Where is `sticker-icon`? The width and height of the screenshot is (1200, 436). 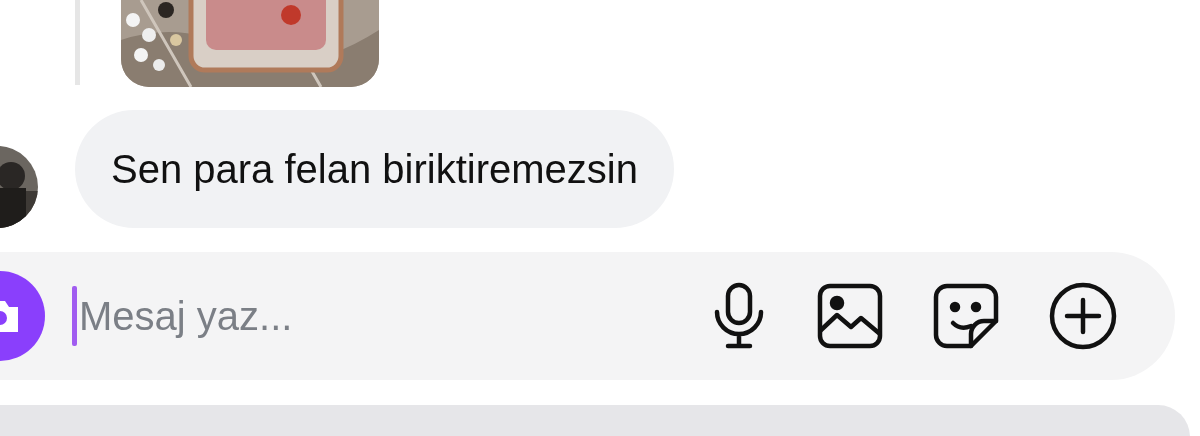
sticker-icon is located at coordinates (966, 316).